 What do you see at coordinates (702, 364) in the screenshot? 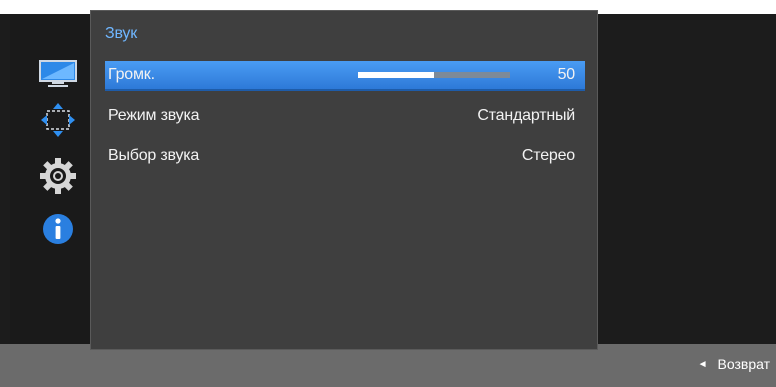
I see `triangle-left-icon: ◄` at bounding box center [702, 364].